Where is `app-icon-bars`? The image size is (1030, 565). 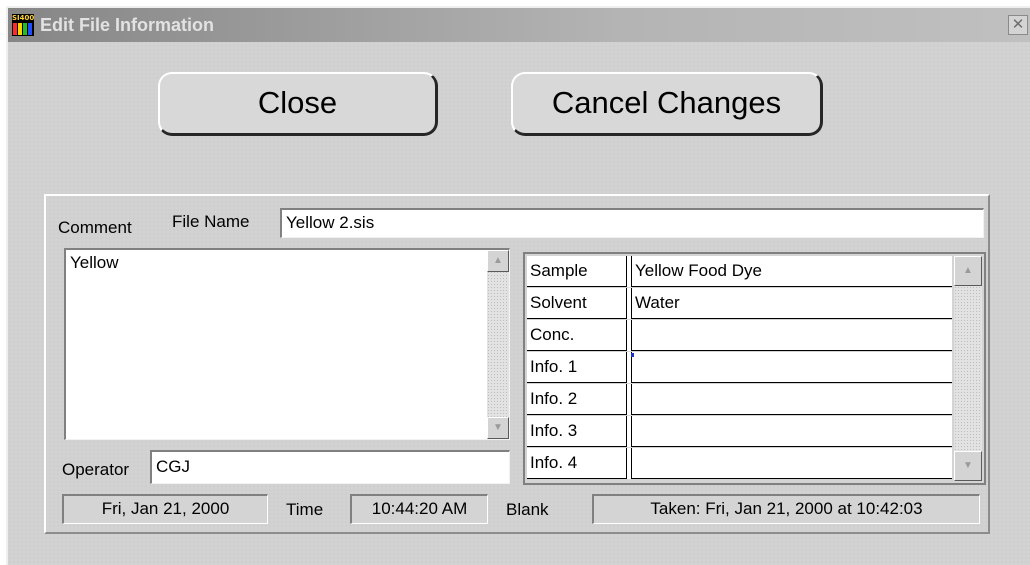
app-icon-bars is located at coordinates (22, 29).